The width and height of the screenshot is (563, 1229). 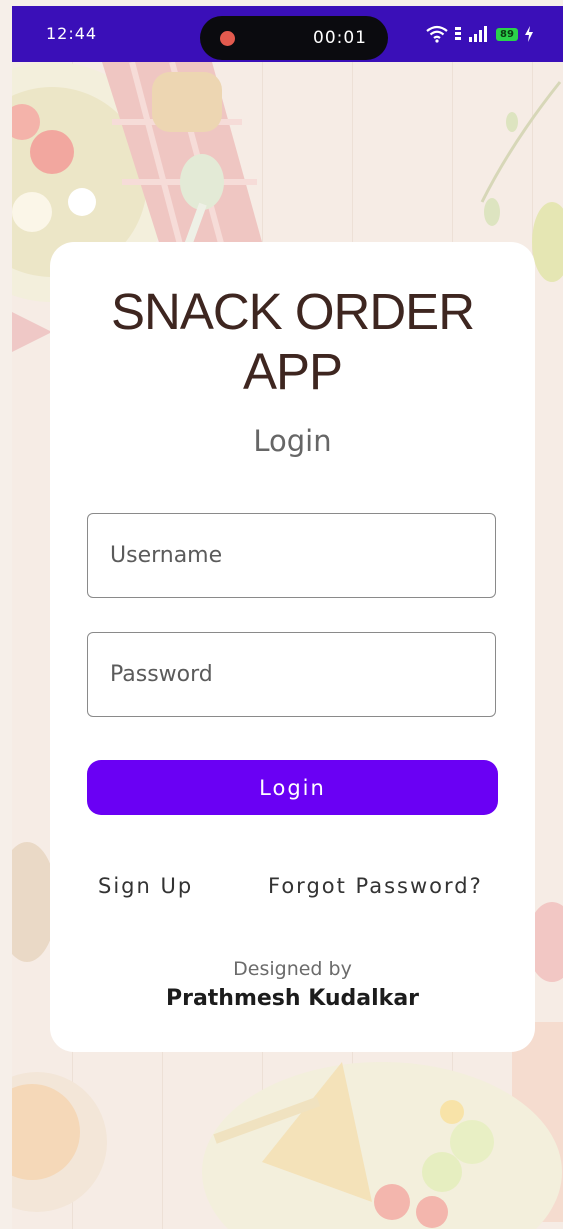 What do you see at coordinates (292, 787) in the screenshot?
I see `login-button: Login` at bounding box center [292, 787].